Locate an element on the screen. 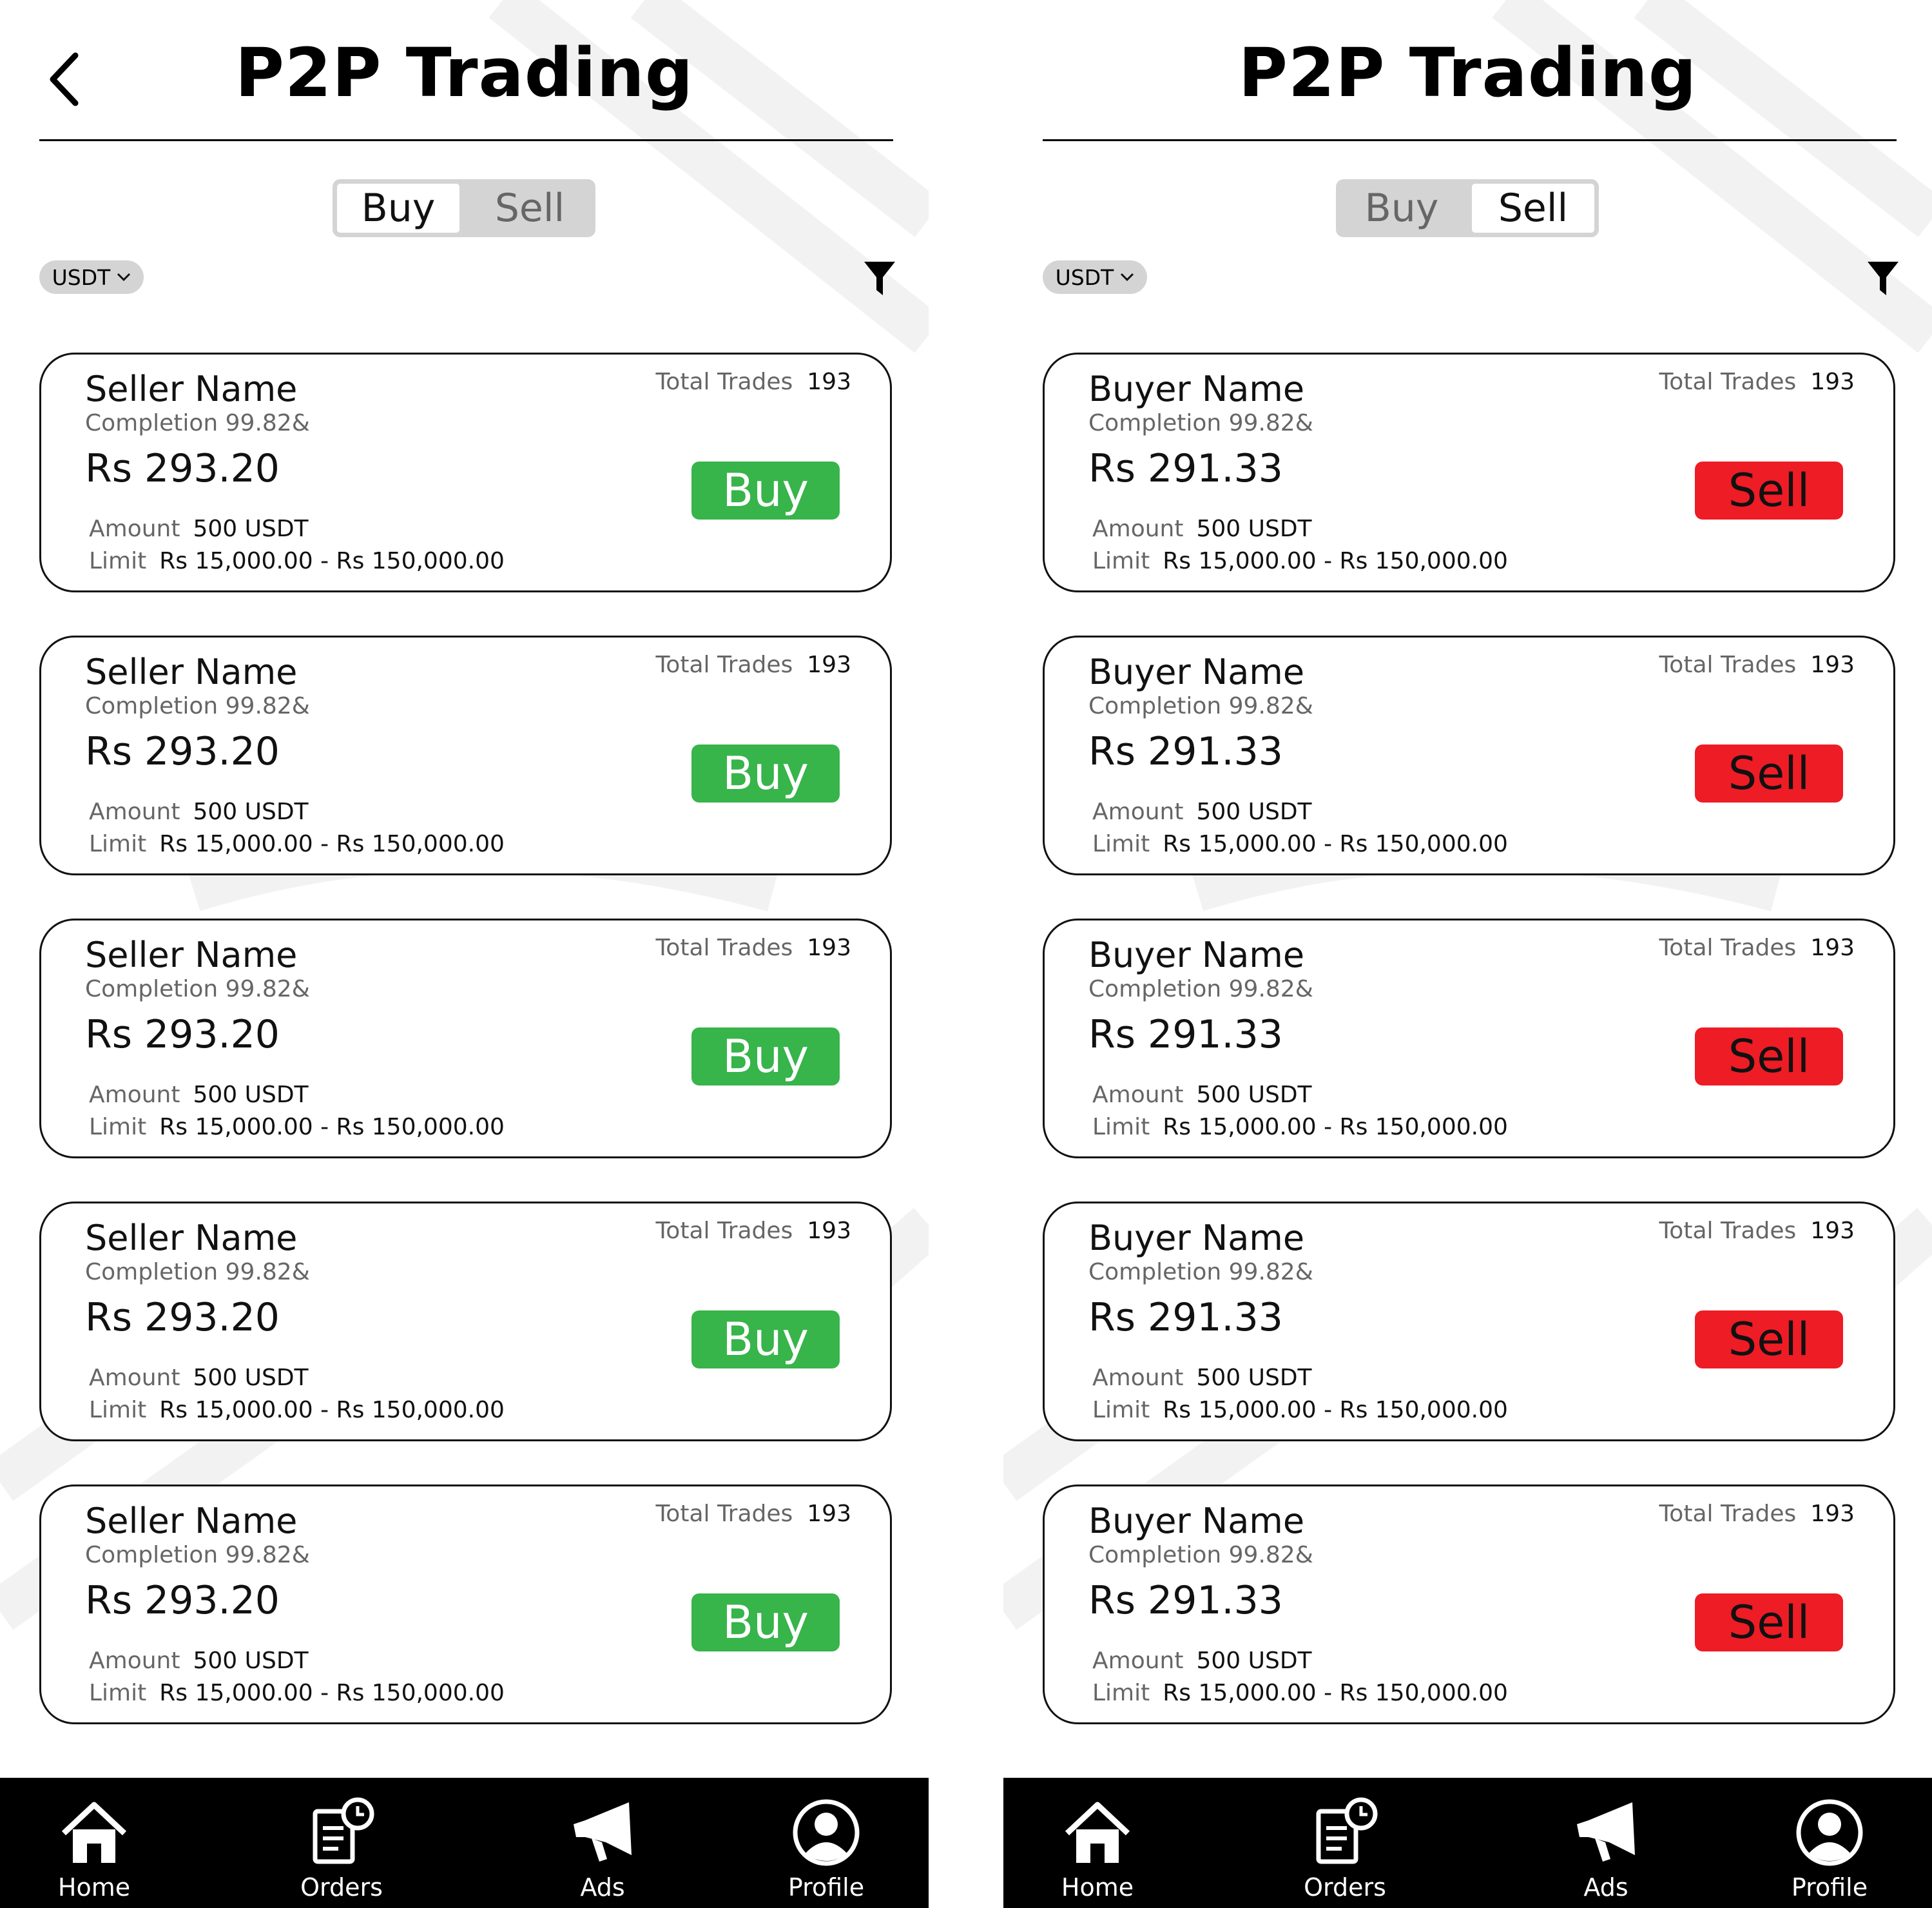 This screenshot has width=1932, height=1908. header: P2P Trading is located at coordinates (464, 71).